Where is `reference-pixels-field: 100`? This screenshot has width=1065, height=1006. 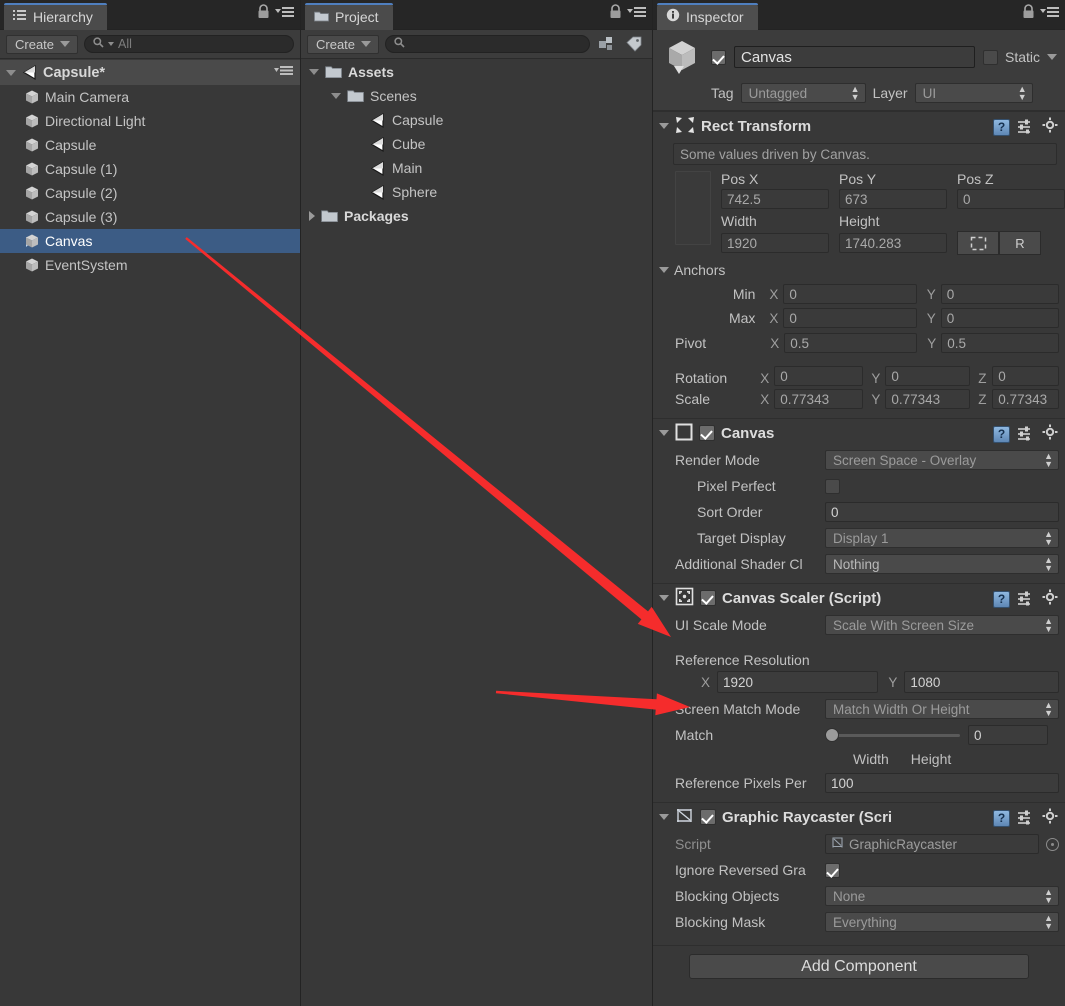
reference-pixels-field: 100 is located at coordinates (942, 783).